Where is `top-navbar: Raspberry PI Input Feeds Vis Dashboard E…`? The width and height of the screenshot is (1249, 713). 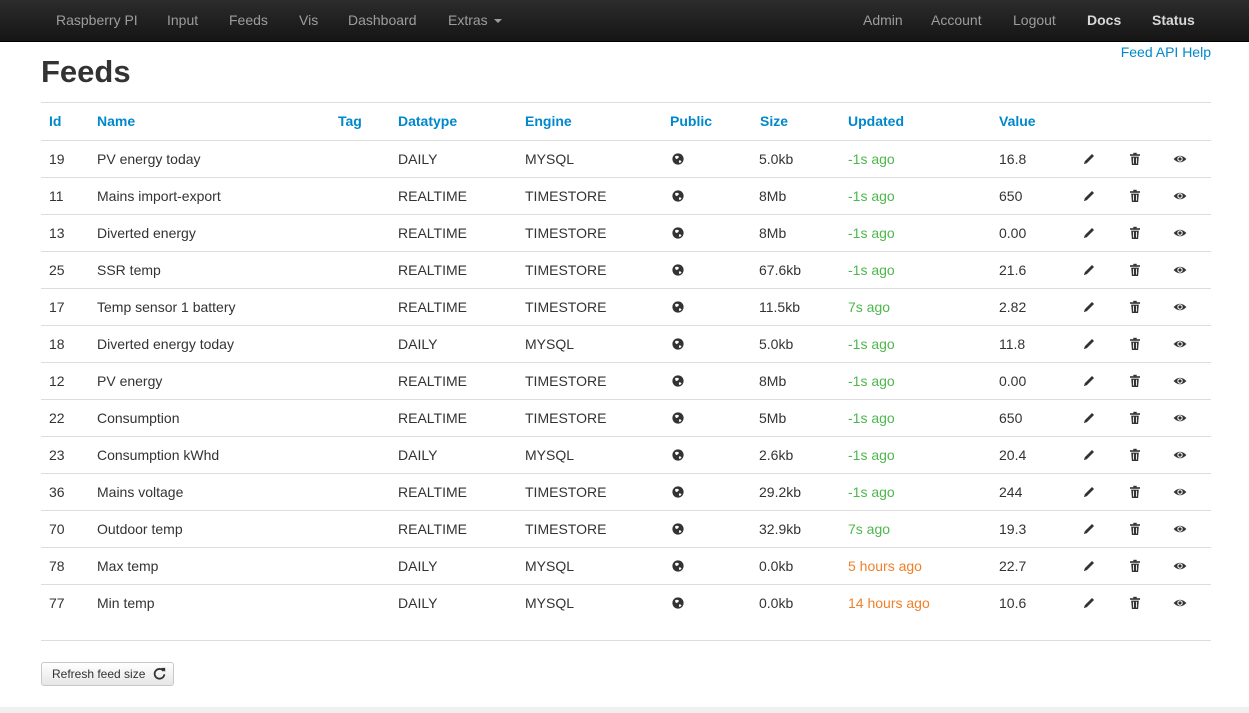 top-navbar: Raspberry PI Input Feeds Vis Dashboard E… is located at coordinates (624, 21).